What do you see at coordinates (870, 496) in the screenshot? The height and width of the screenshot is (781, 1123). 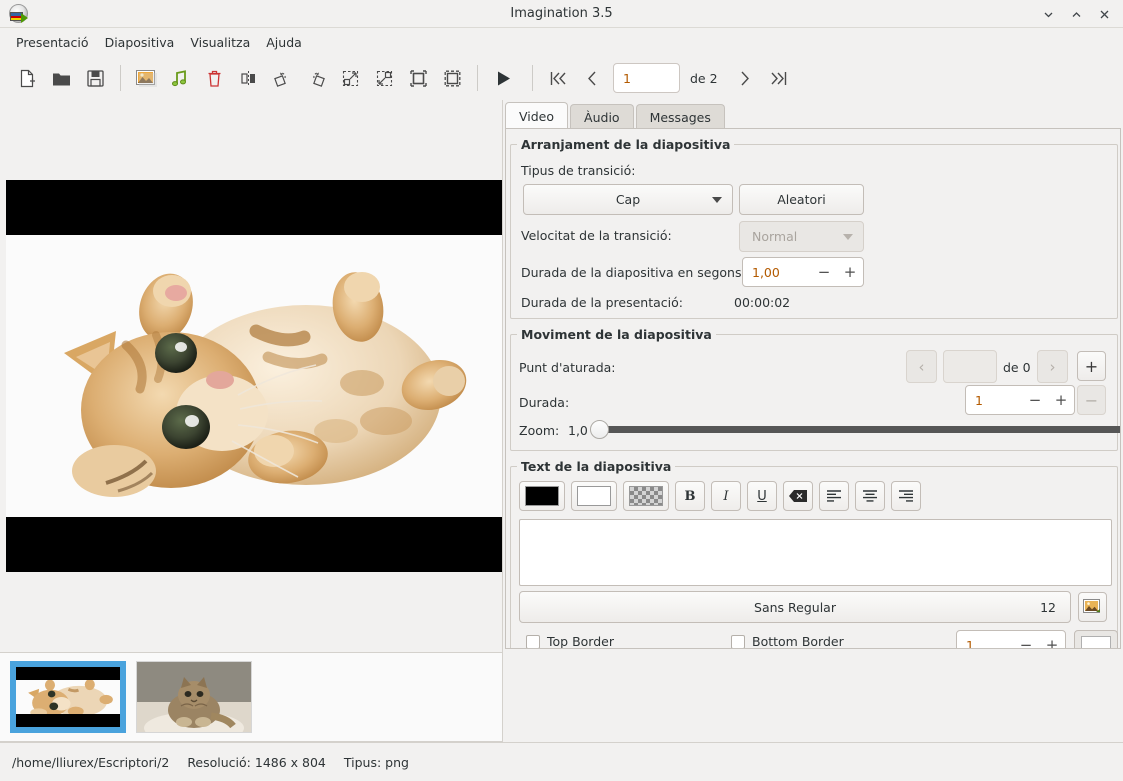 I see `align-center-button` at bounding box center [870, 496].